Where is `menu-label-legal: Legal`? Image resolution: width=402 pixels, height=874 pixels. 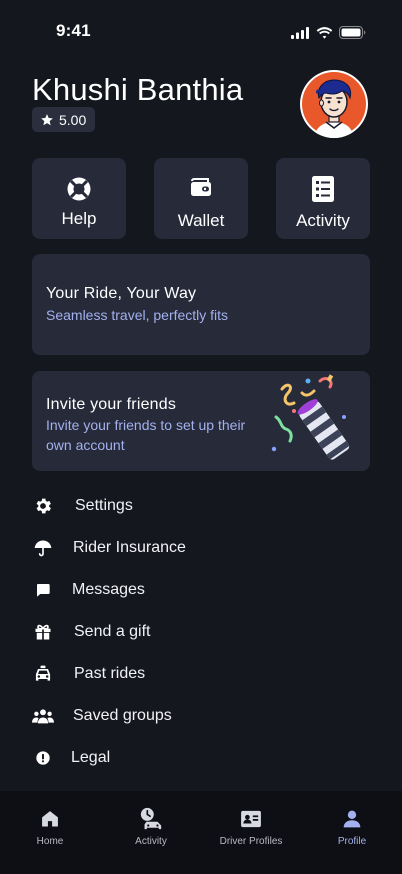 menu-label-legal: Legal is located at coordinates (91, 757).